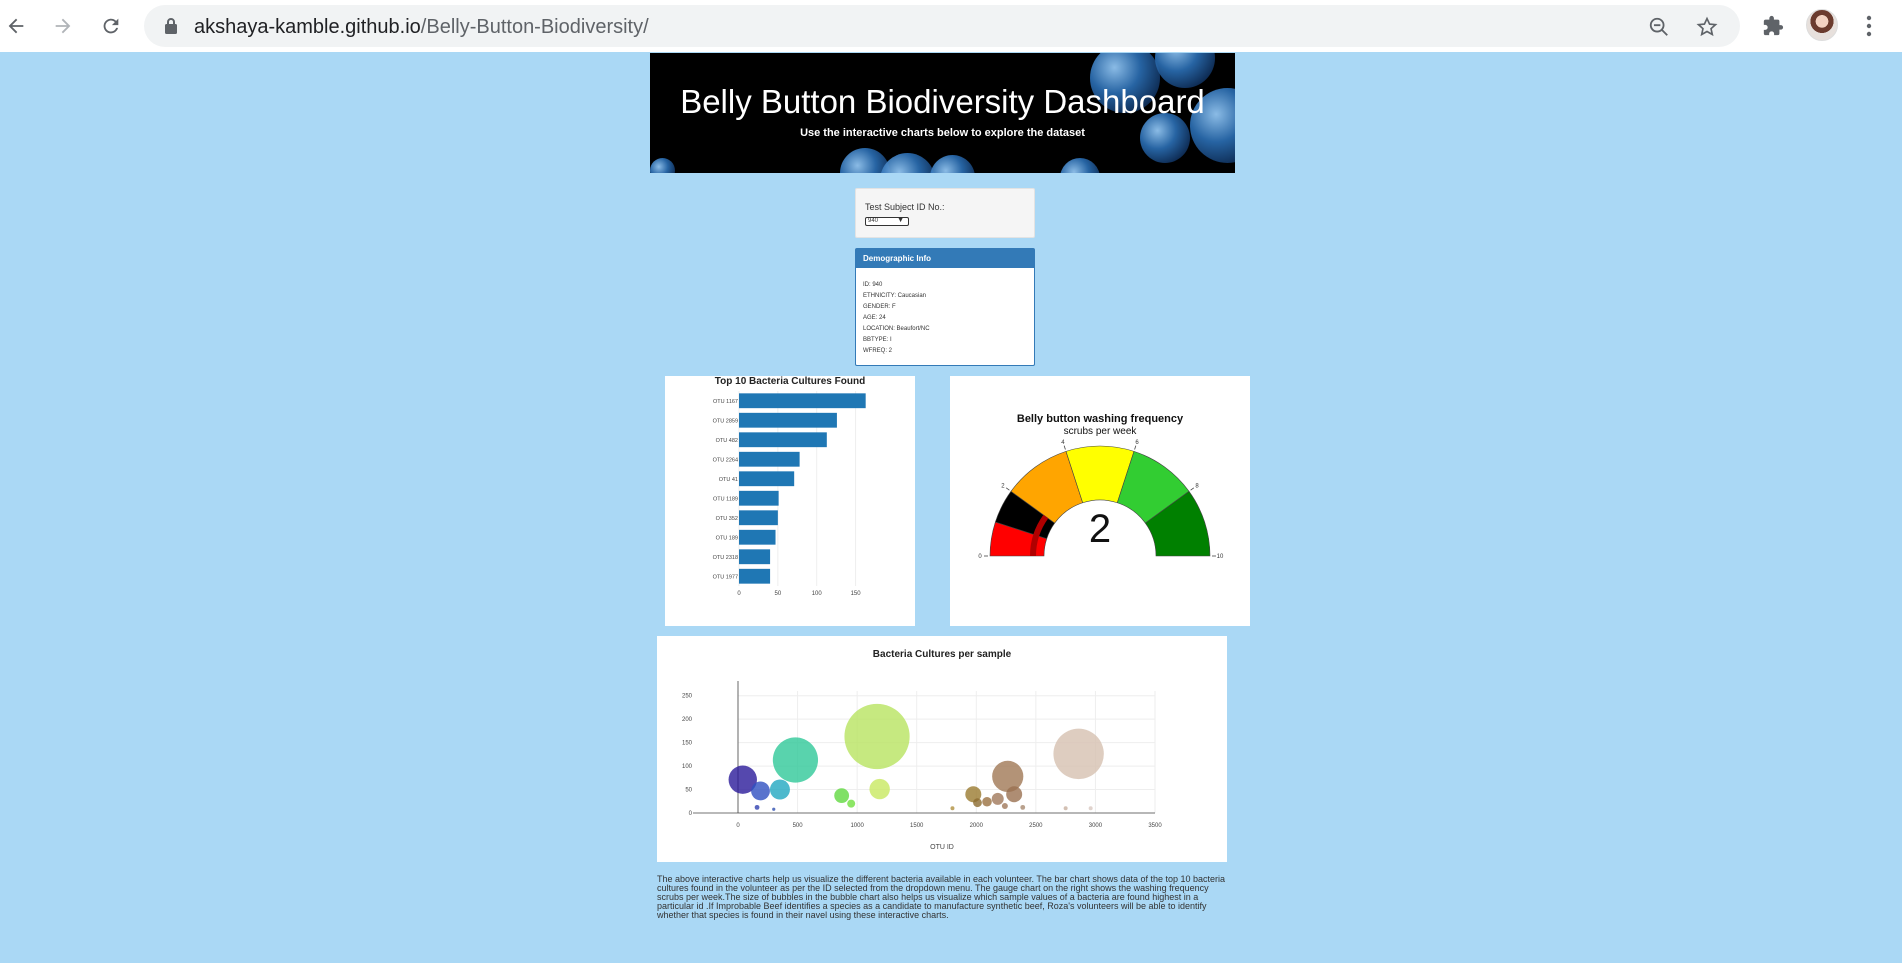  What do you see at coordinates (874, 318) in the screenshot?
I see `demographic-row: AGE: 24` at bounding box center [874, 318].